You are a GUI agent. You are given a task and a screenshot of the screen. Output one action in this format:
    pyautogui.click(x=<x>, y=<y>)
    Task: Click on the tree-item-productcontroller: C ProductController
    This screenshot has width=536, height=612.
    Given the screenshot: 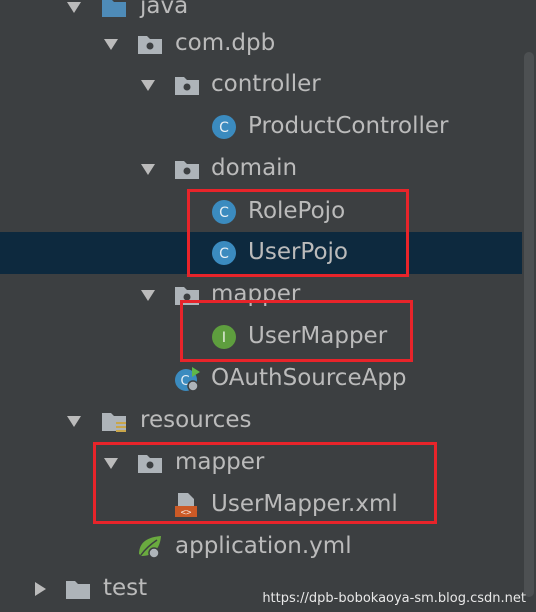 What is the action you would take?
    pyautogui.click(x=268, y=127)
    